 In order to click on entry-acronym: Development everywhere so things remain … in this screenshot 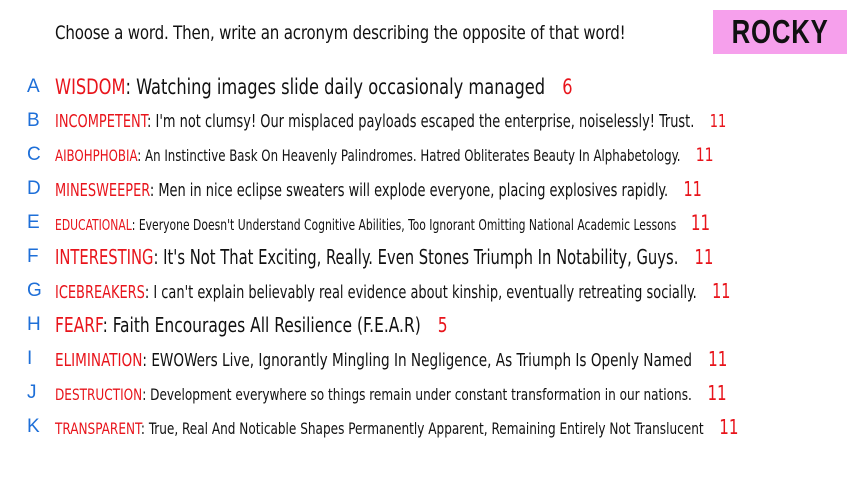, I will do `click(421, 394)`.